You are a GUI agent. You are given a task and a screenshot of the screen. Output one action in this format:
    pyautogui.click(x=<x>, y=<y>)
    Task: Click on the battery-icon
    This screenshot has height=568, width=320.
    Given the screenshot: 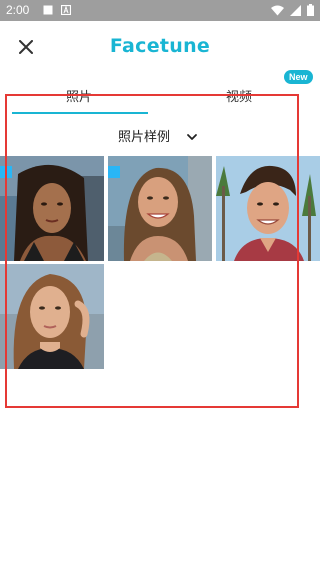 What is the action you would take?
    pyautogui.click(x=310, y=11)
    